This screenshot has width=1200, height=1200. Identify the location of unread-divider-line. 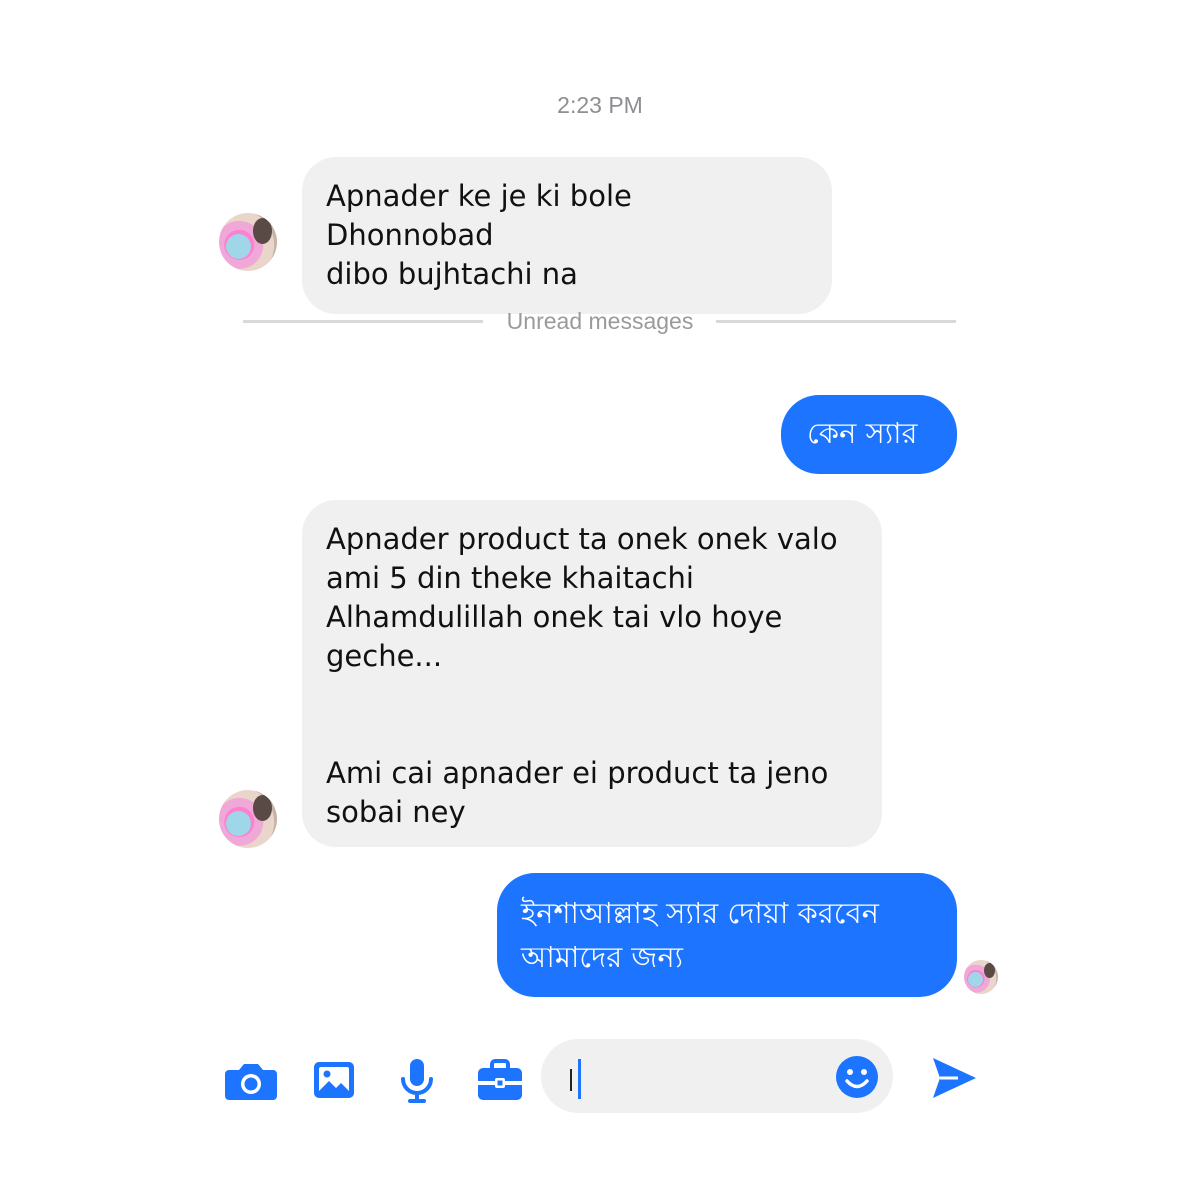
(836, 321).